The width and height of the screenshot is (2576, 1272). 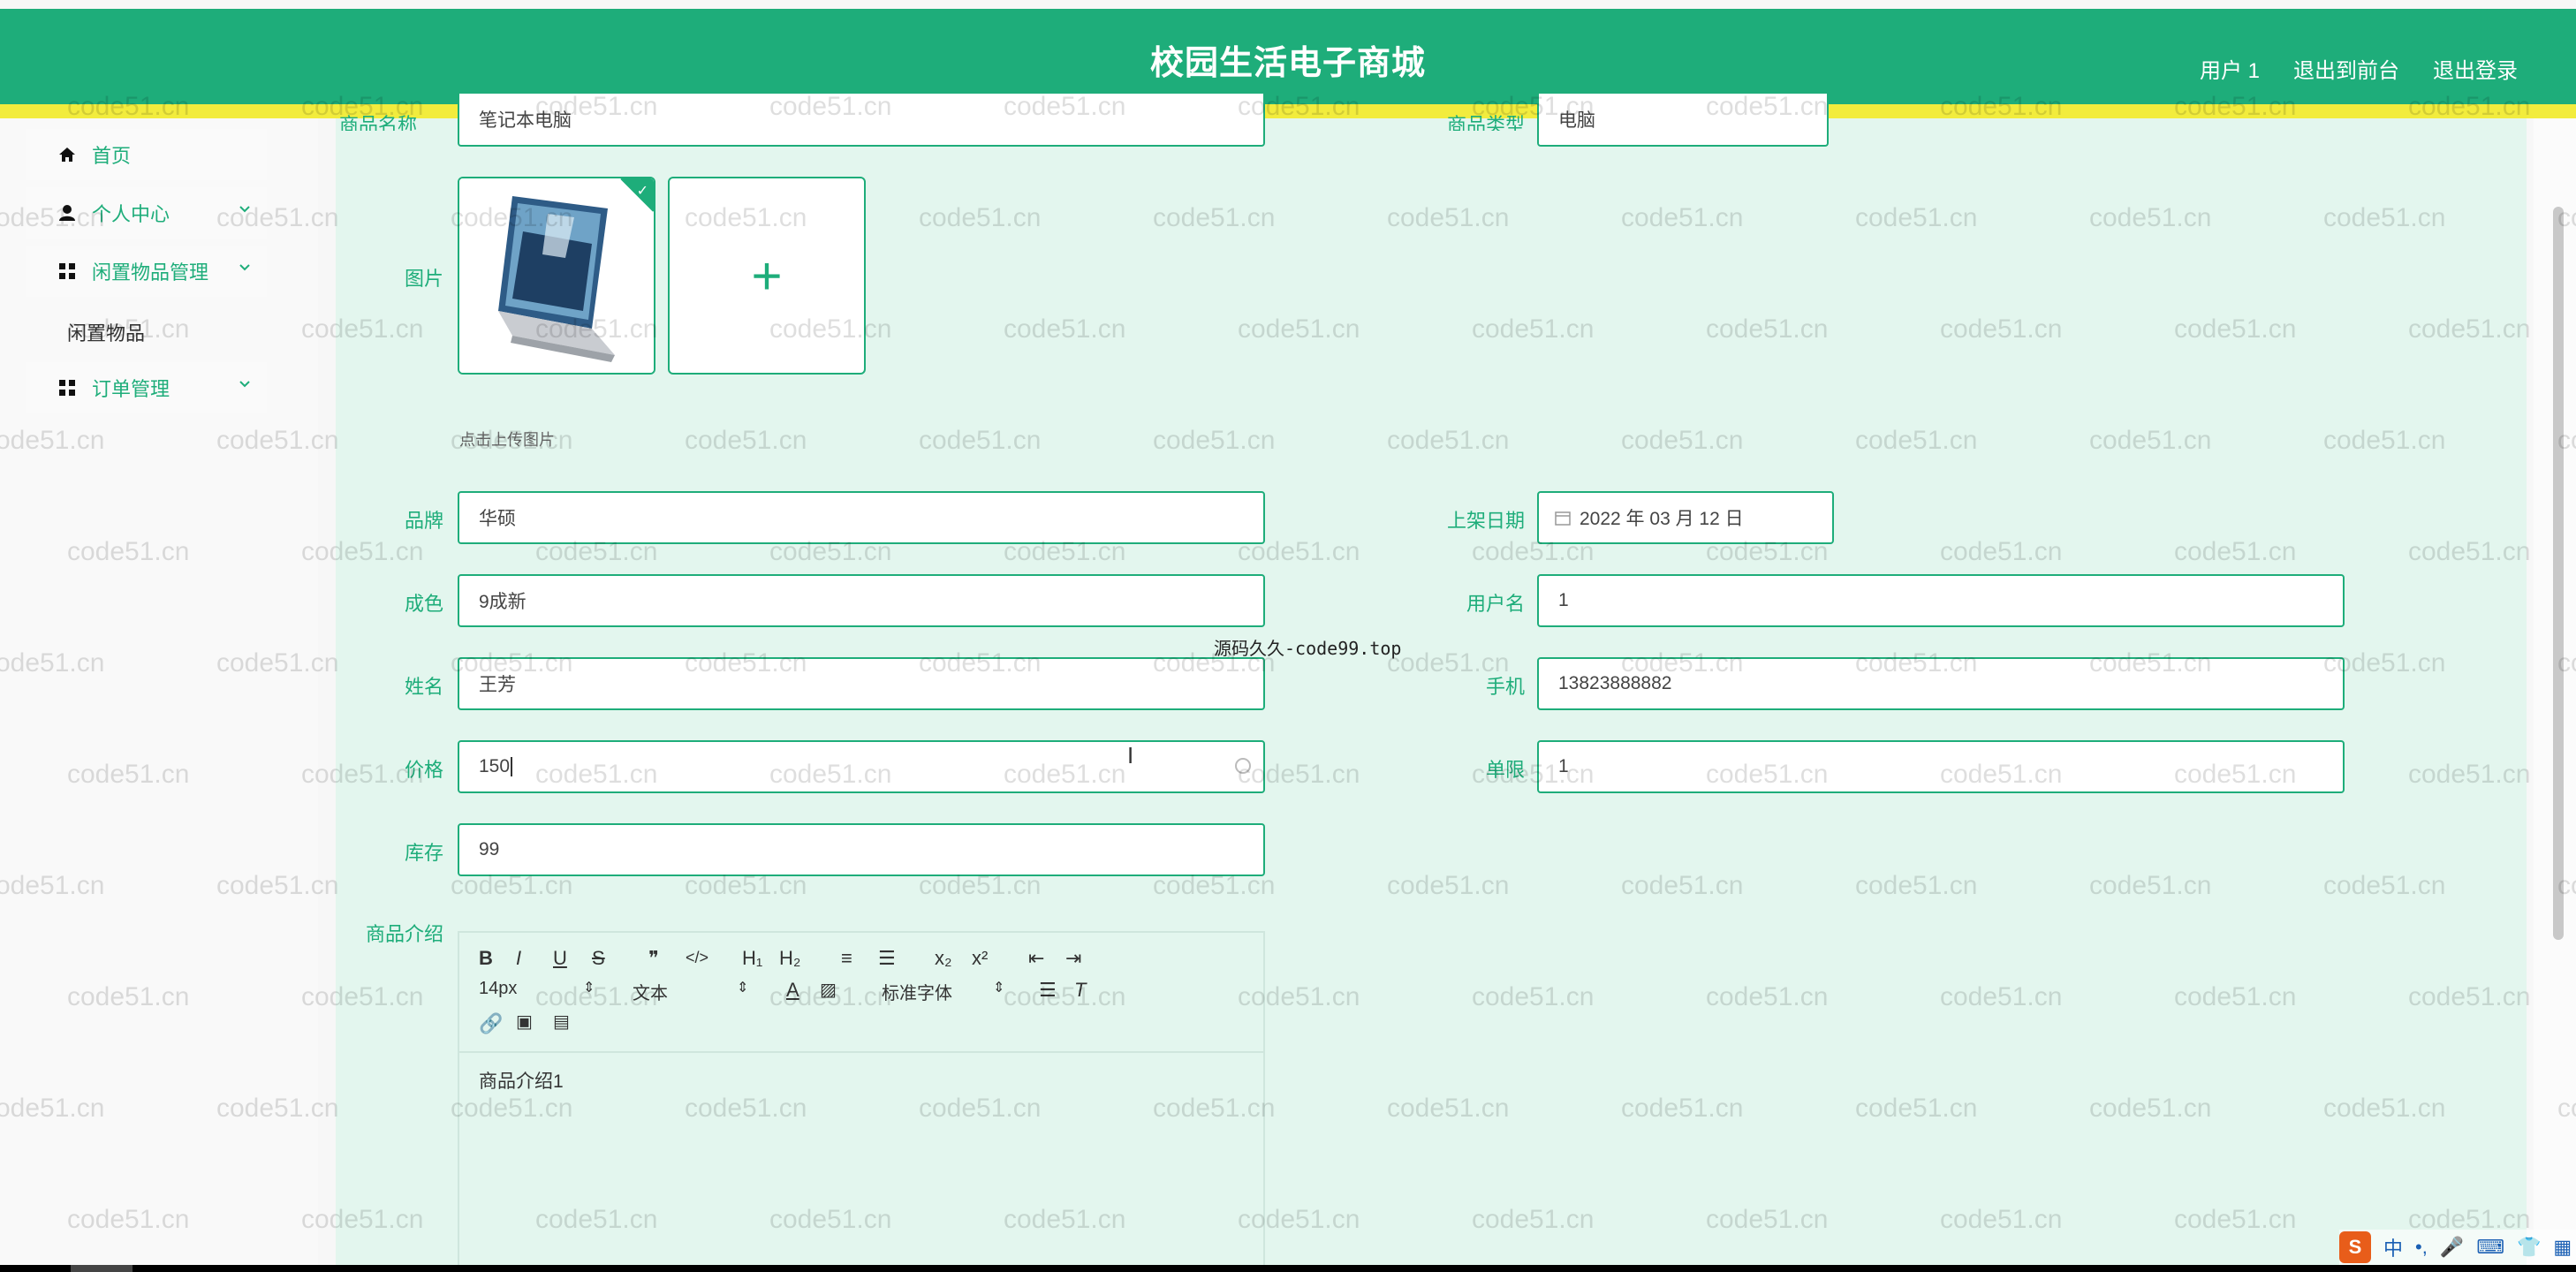 What do you see at coordinates (829, 990) in the screenshot?
I see `background-color-icon: ▨` at bounding box center [829, 990].